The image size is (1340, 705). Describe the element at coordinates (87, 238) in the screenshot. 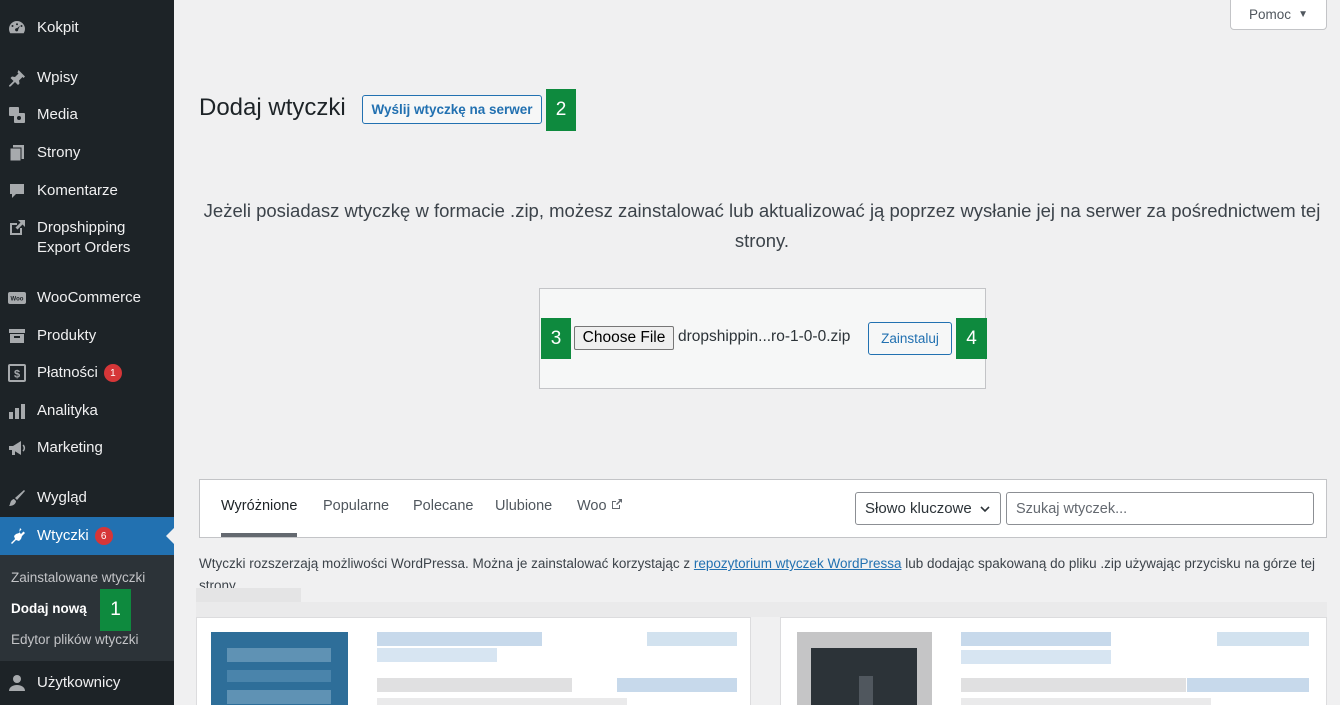

I see `sidebar-item-dropshipping: Dropshipping Export Orders` at that location.